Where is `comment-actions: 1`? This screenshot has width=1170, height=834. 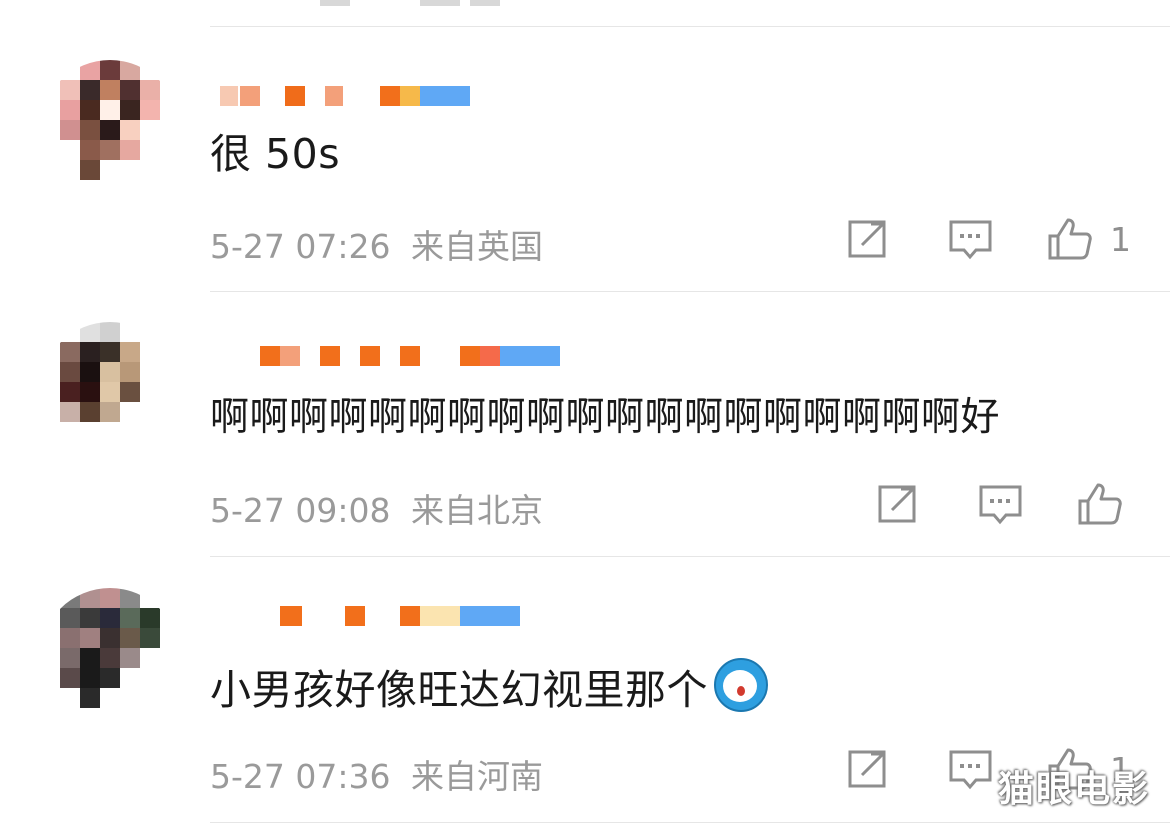
comment-actions: 1 is located at coordinates (996, 241).